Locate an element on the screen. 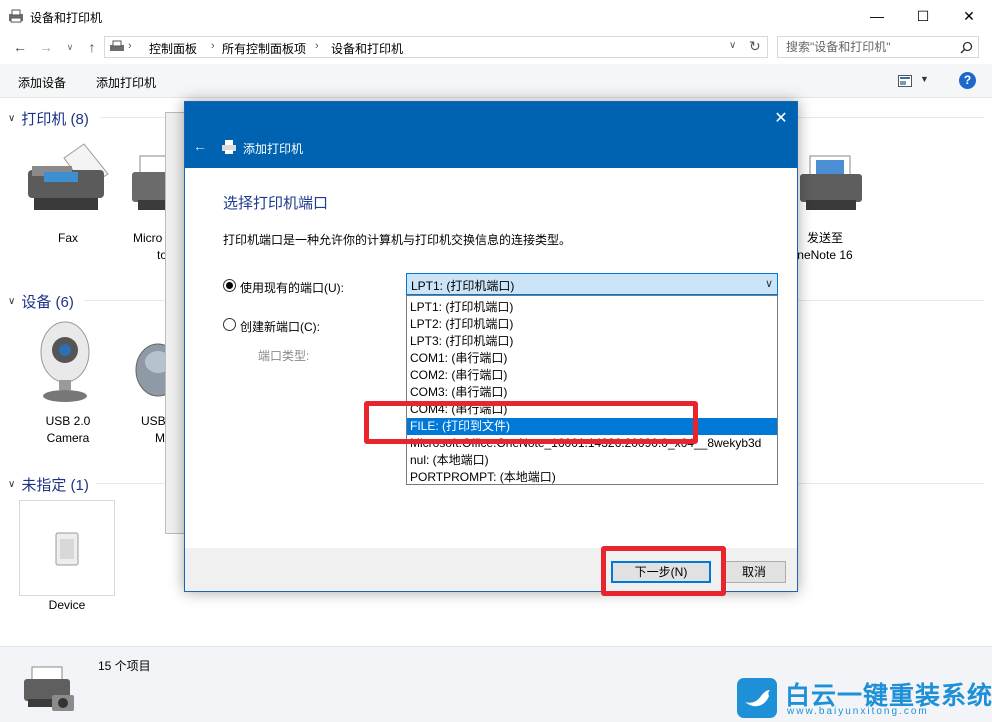 The width and height of the screenshot is (992, 722). device-box-icon is located at coordinates (67, 549).